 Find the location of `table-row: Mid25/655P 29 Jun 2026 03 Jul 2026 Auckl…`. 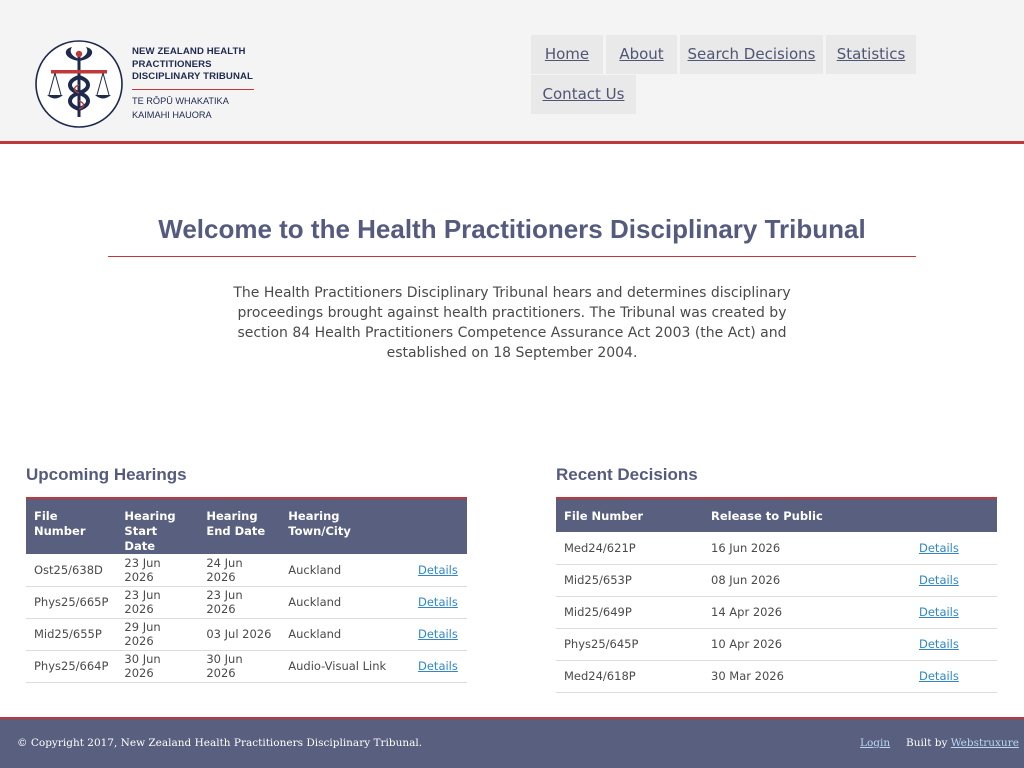

table-row: Mid25/655P 29 Jun 2026 03 Jul 2026 Auckl… is located at coordinates (246, 634).